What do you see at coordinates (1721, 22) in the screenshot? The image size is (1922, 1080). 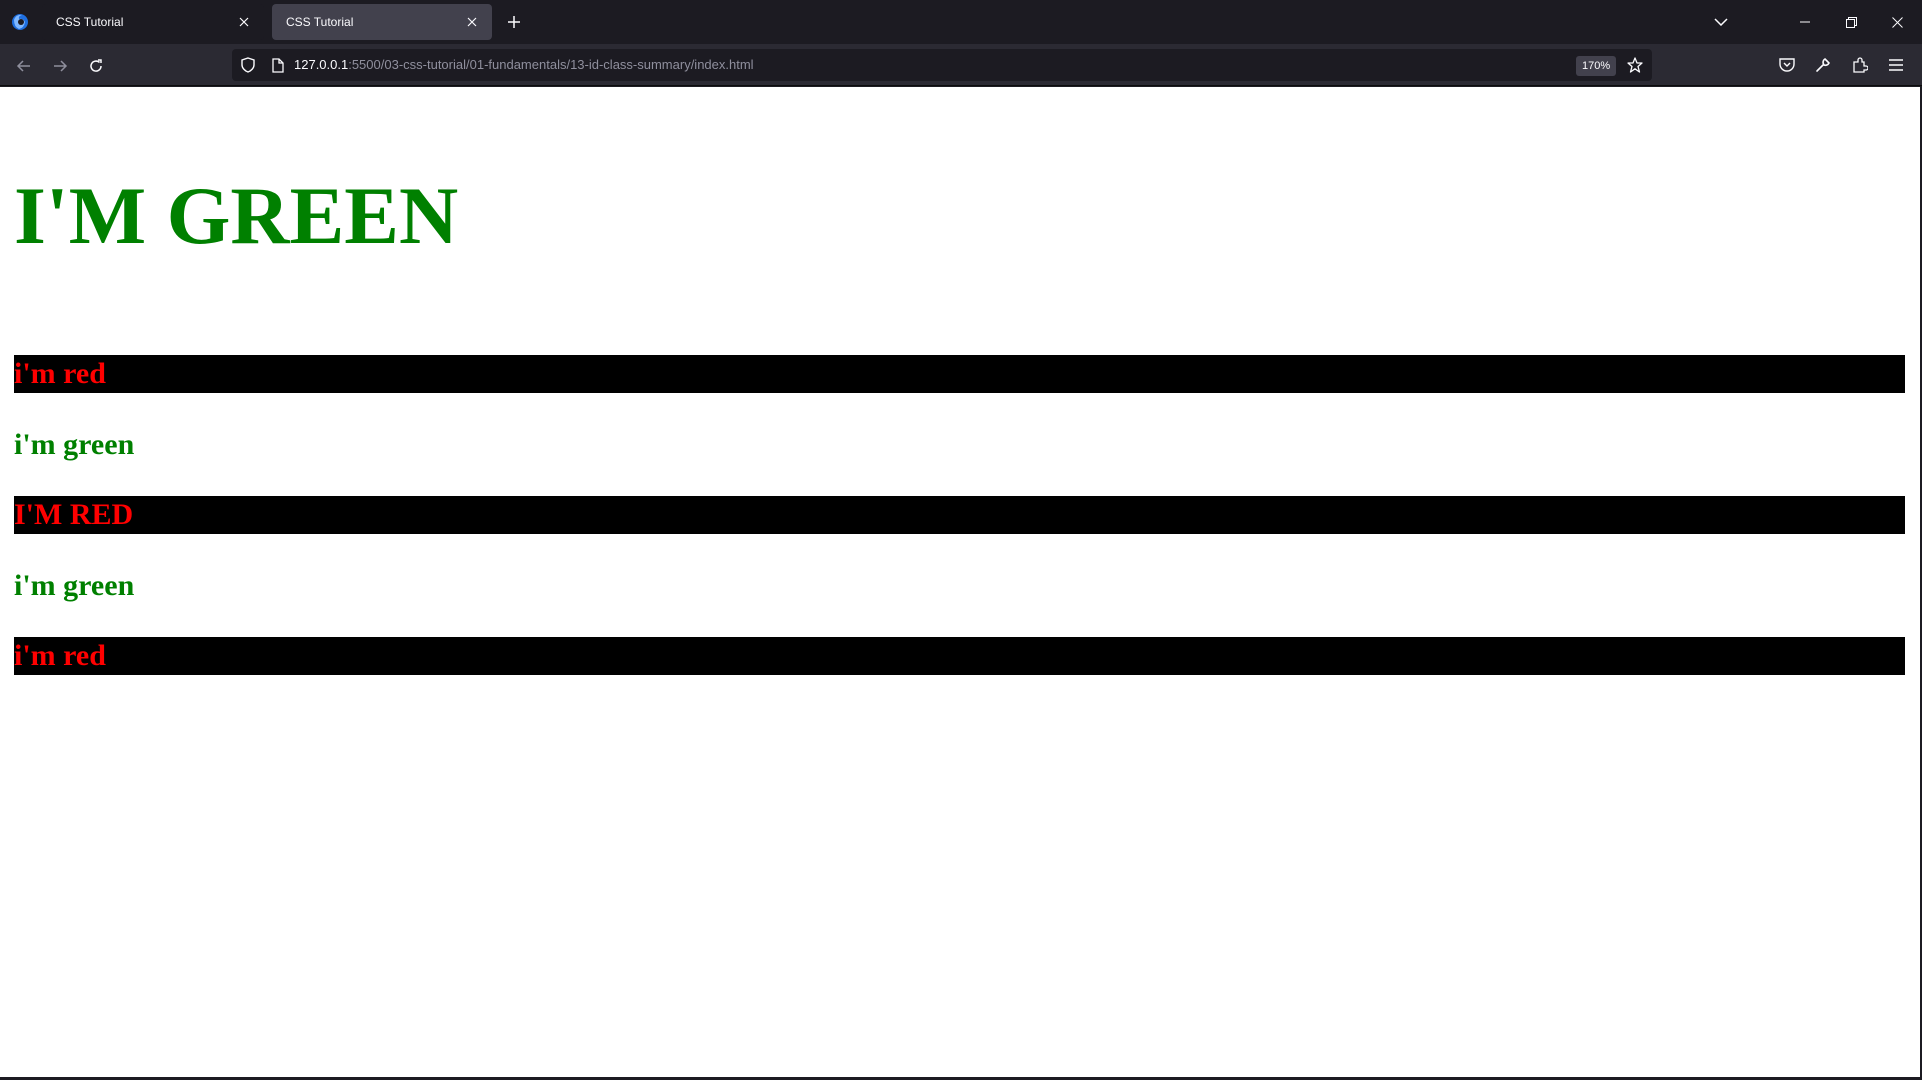 I see `chevron-down-icon` at bounding box center [1721, 22].